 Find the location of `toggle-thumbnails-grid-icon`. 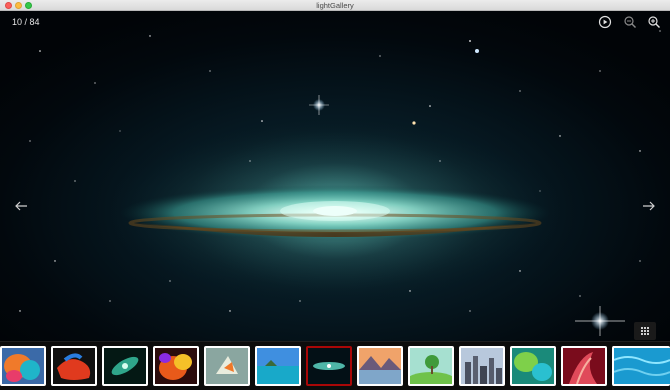

toggle-thumbnails-grid-icon is located at coordinates (645, 331).